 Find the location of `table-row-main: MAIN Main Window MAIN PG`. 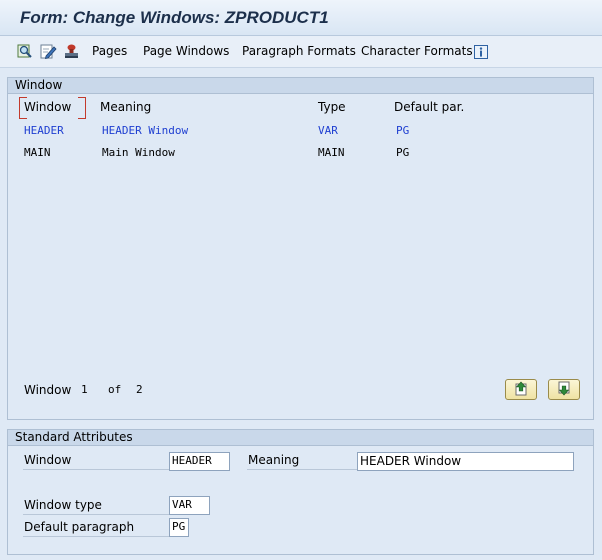

table-row-main: MAIN Main Window MAIN PG is located at coordinates (300, 154).